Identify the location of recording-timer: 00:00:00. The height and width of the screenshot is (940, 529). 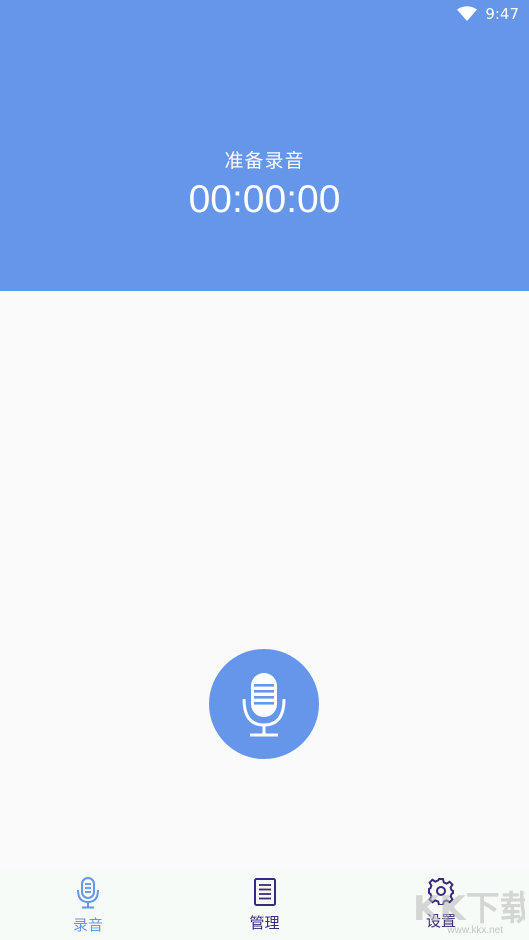
(264, 199).